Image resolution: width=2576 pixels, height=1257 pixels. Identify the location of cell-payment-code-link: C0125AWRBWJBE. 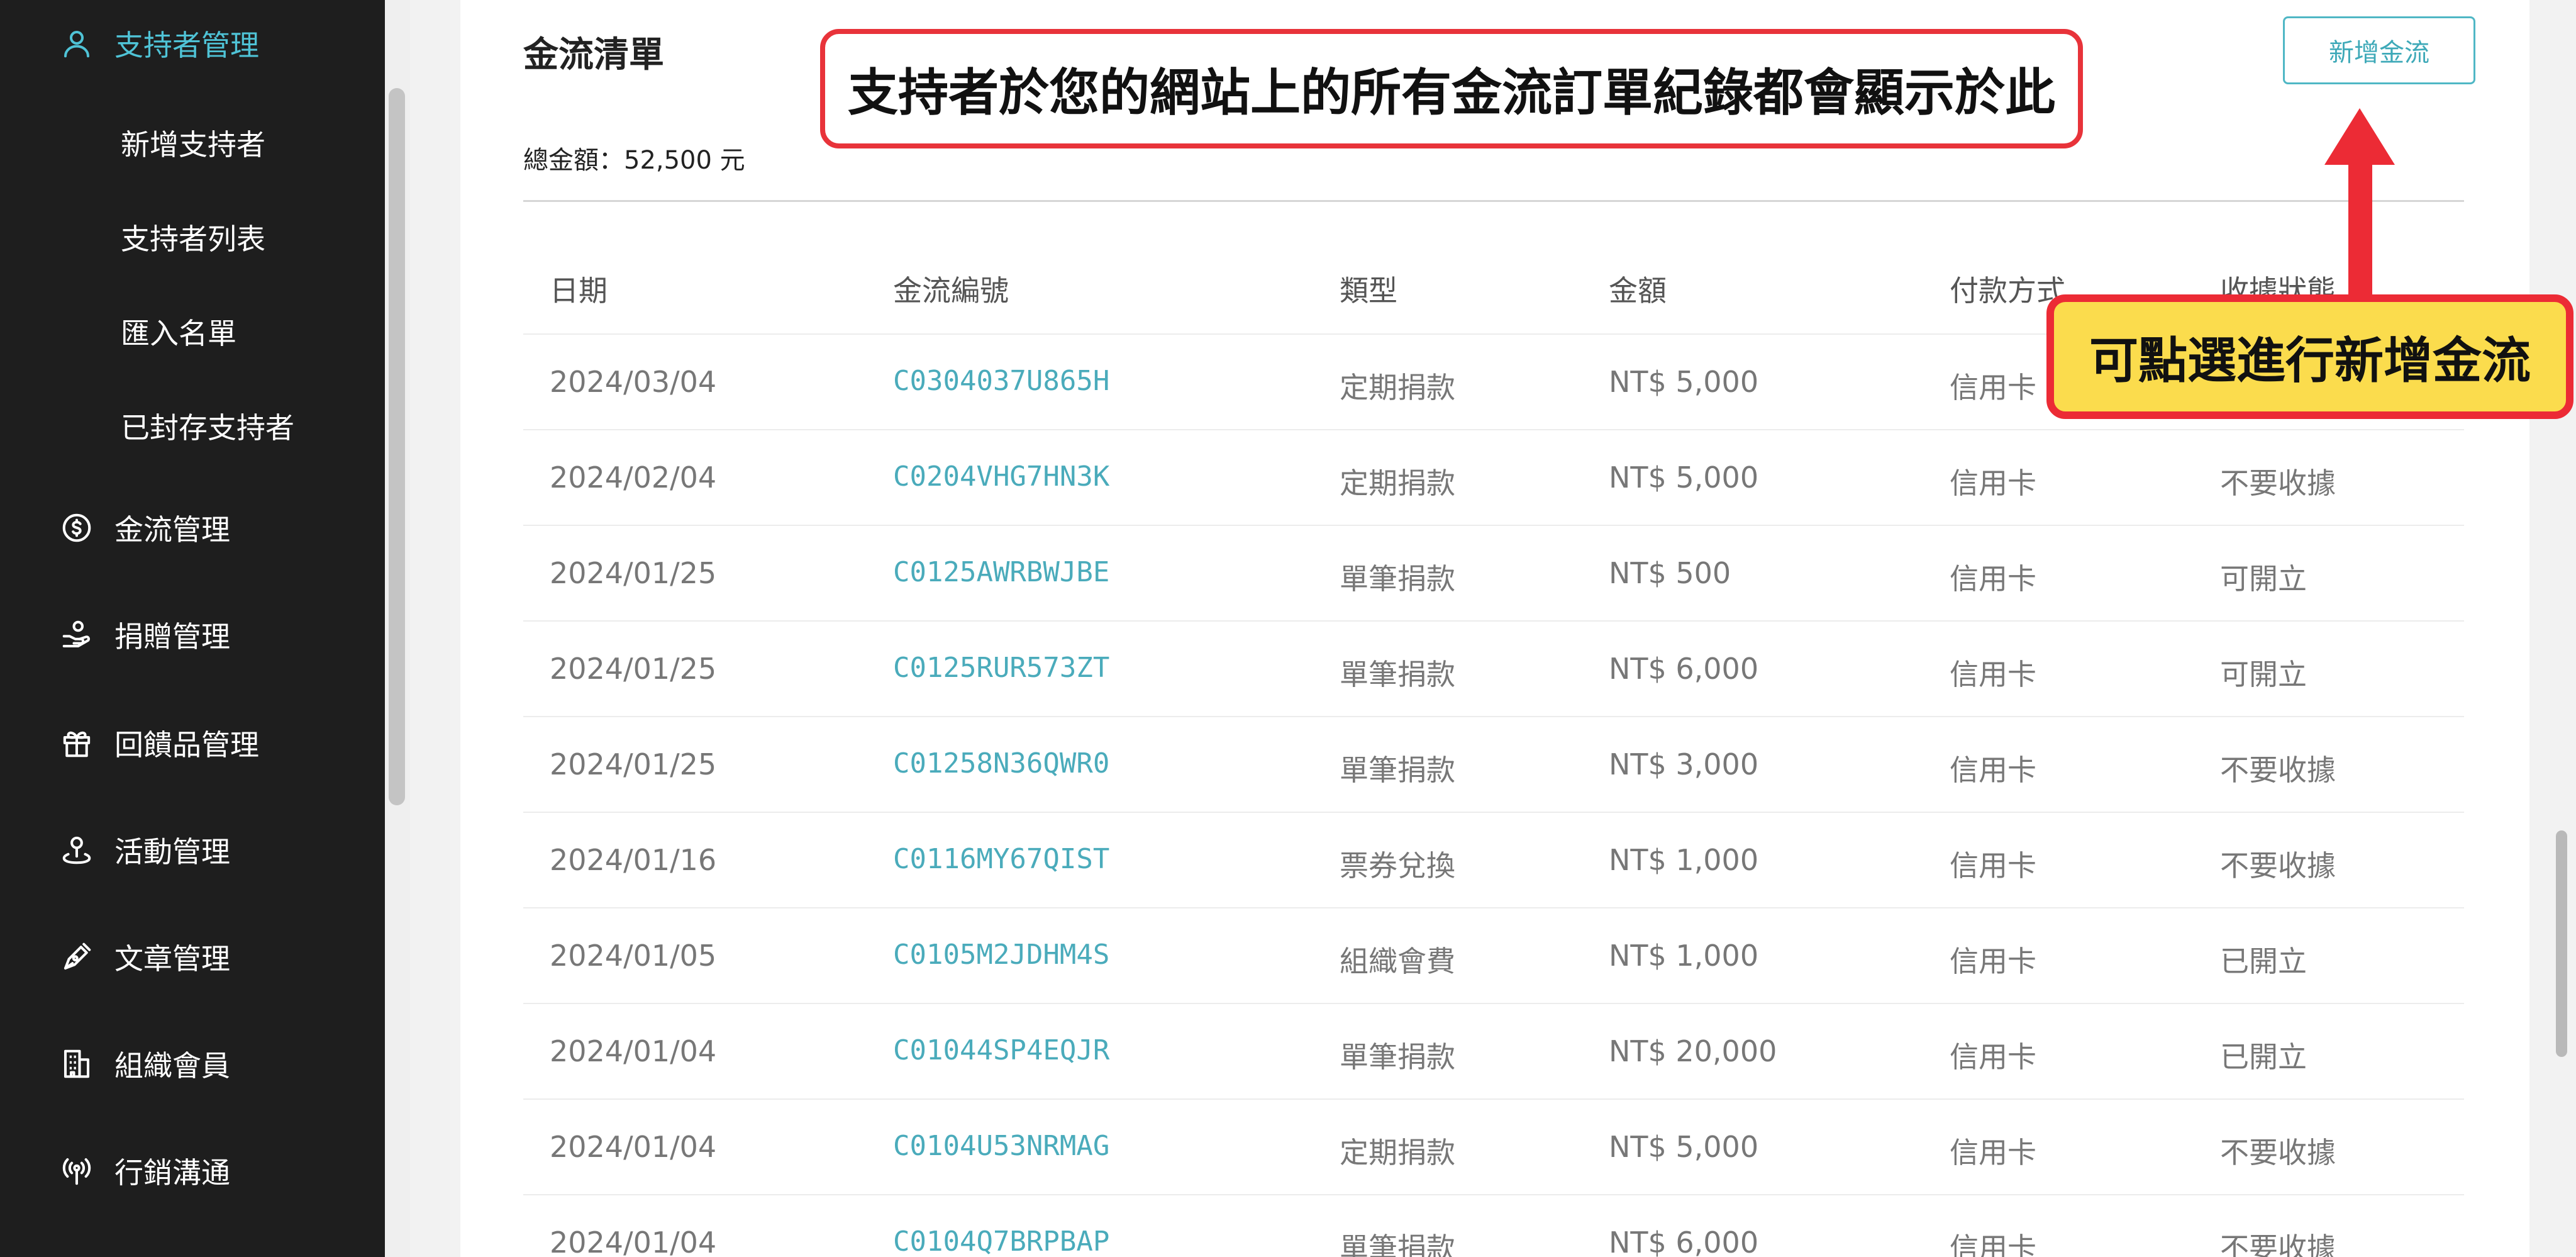
(1001, 572).